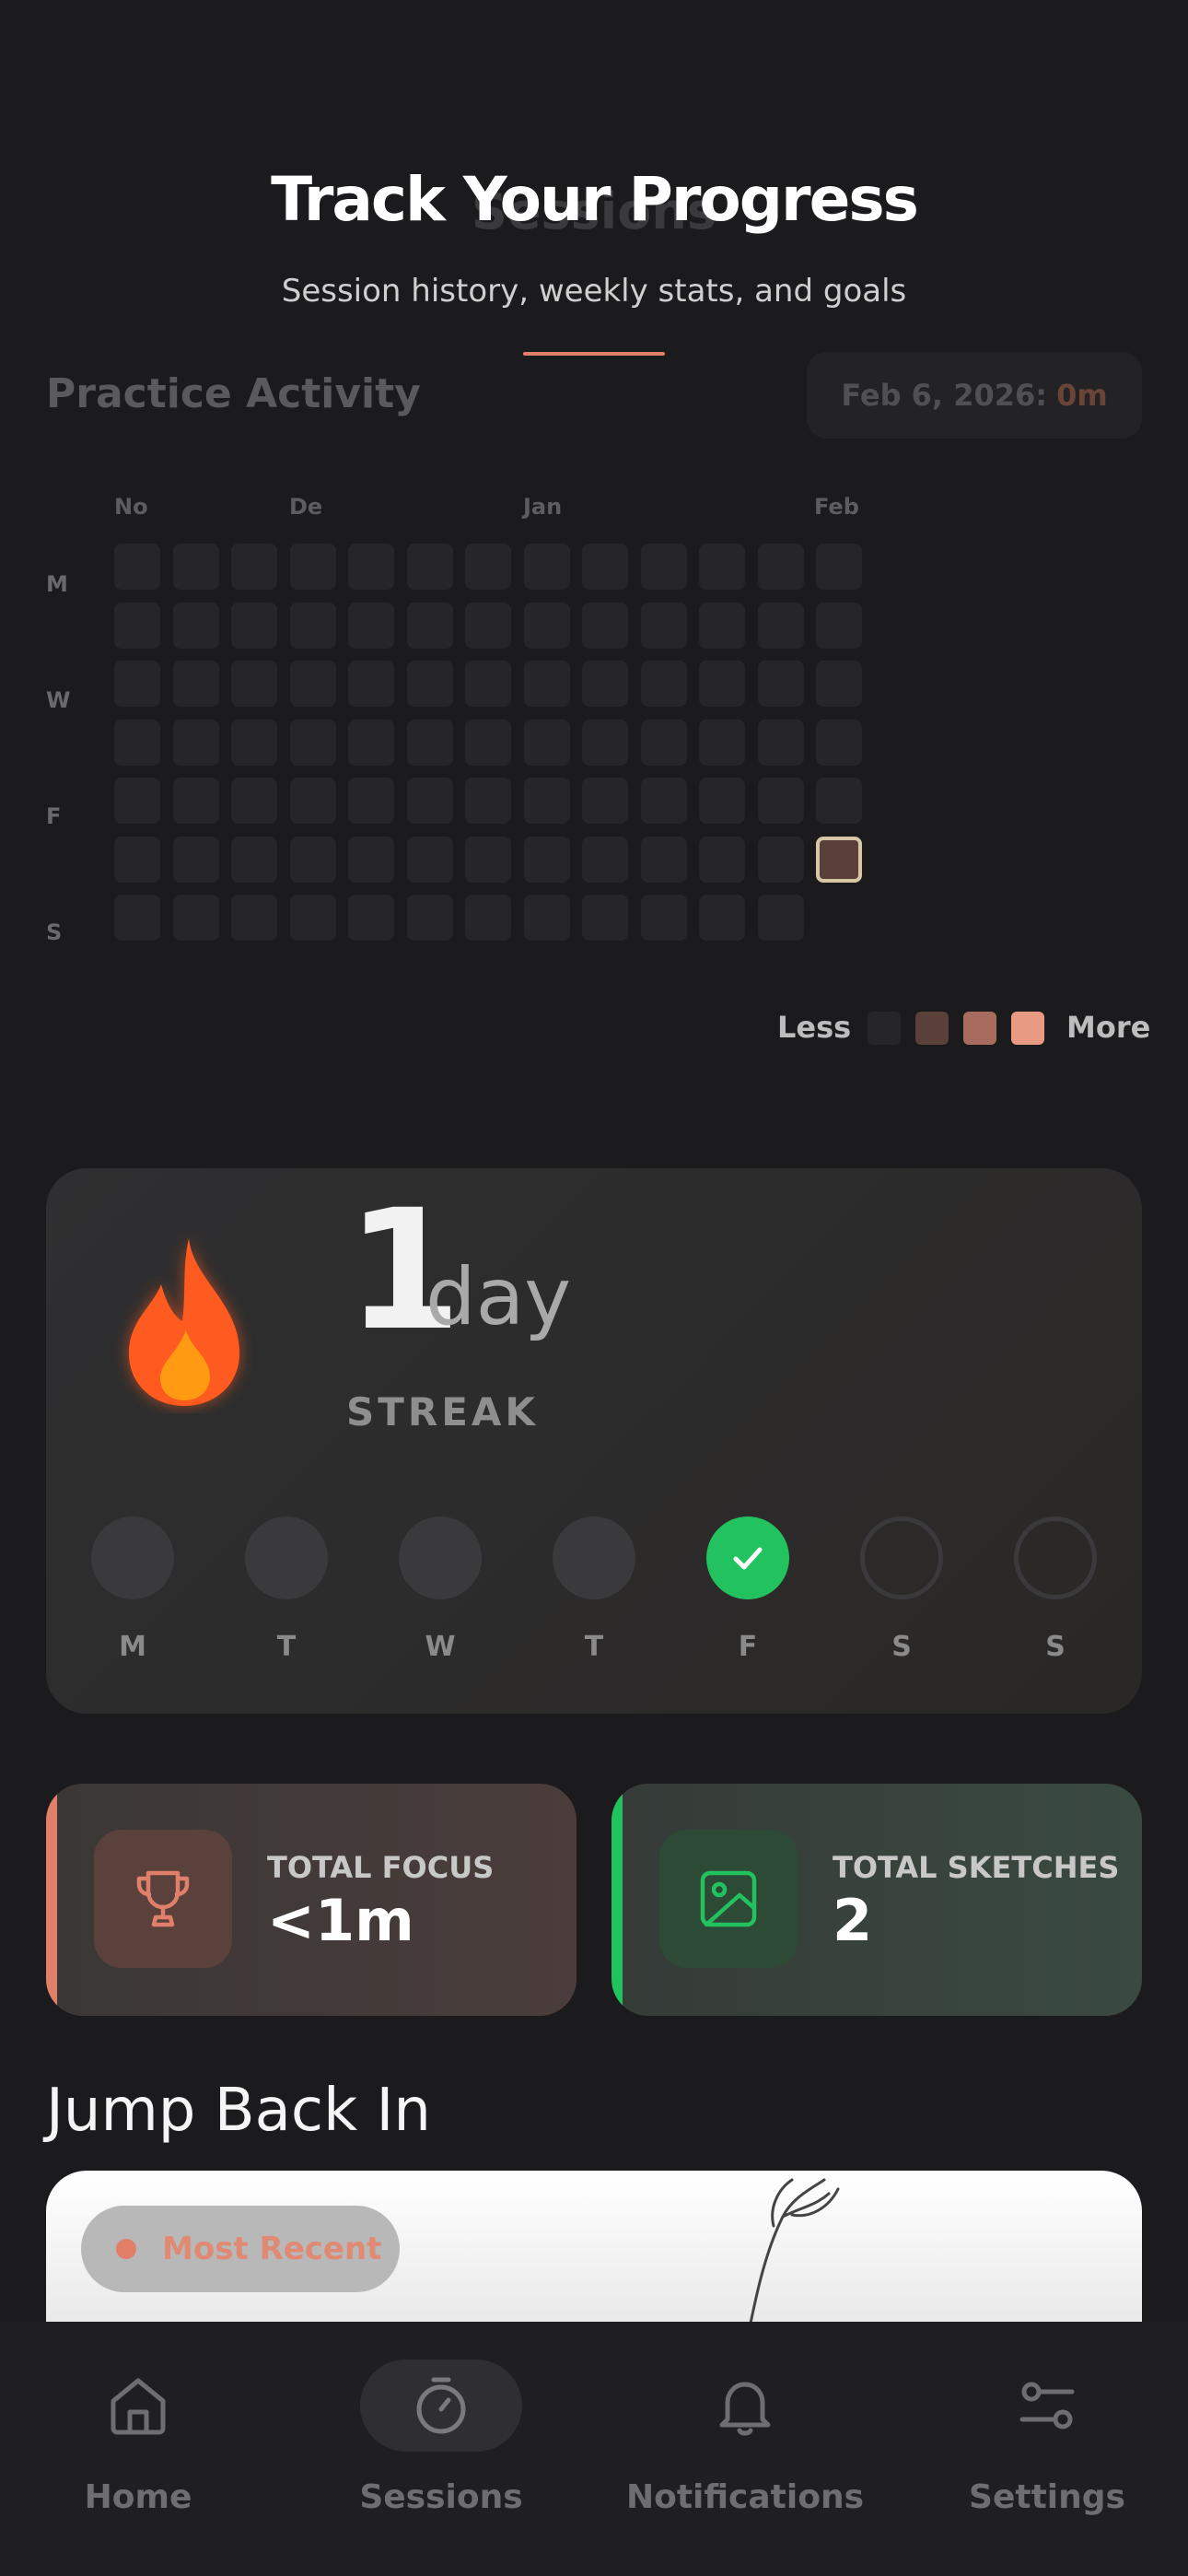 This screenshot has height=2576, width=1188. What do you see at coordinates (945, 395) in the screenshot?
I see `selected-date-label: Feb 6, 2026:` at bounding box center [945, 395].